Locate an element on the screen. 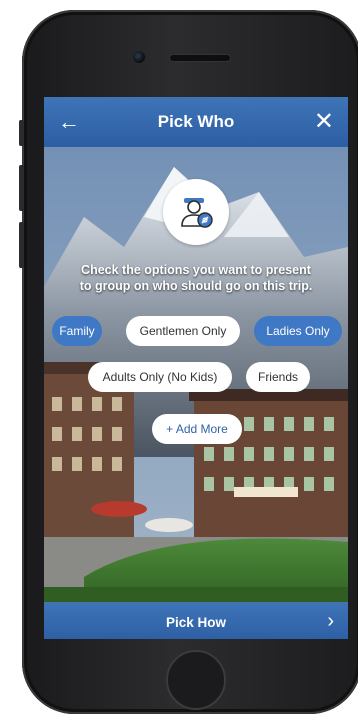  page-title: Pick Who is located at coordinates (196, 121).